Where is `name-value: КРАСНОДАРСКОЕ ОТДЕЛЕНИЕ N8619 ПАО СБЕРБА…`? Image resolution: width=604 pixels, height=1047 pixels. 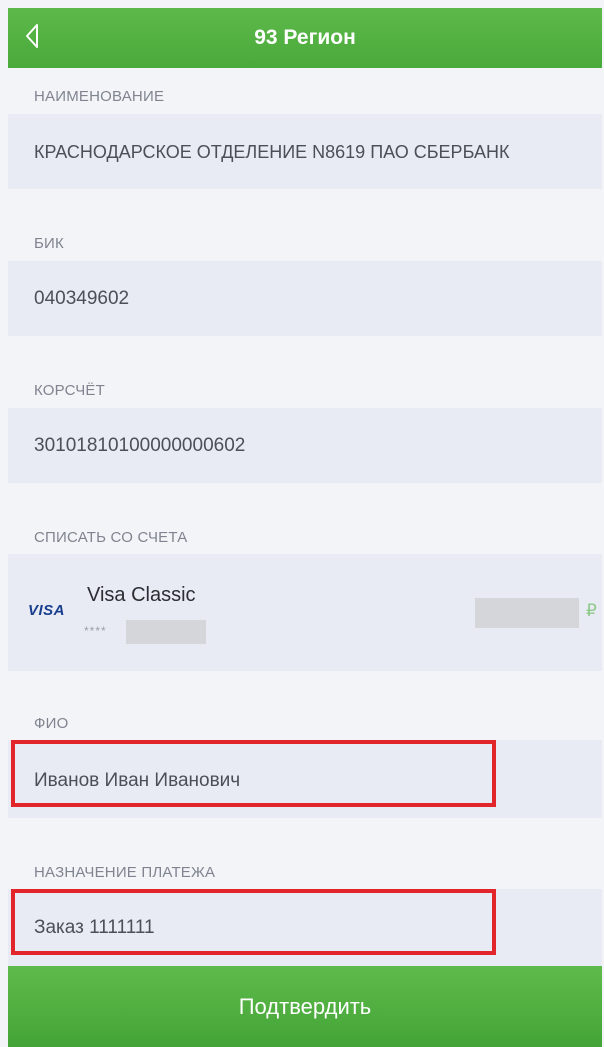 name-value: КРАСНОДАРСКОЕ ОТДЕЛЕНИЕ N8619 ПАО СБЕРБА… is located at coordinates (272, 152).